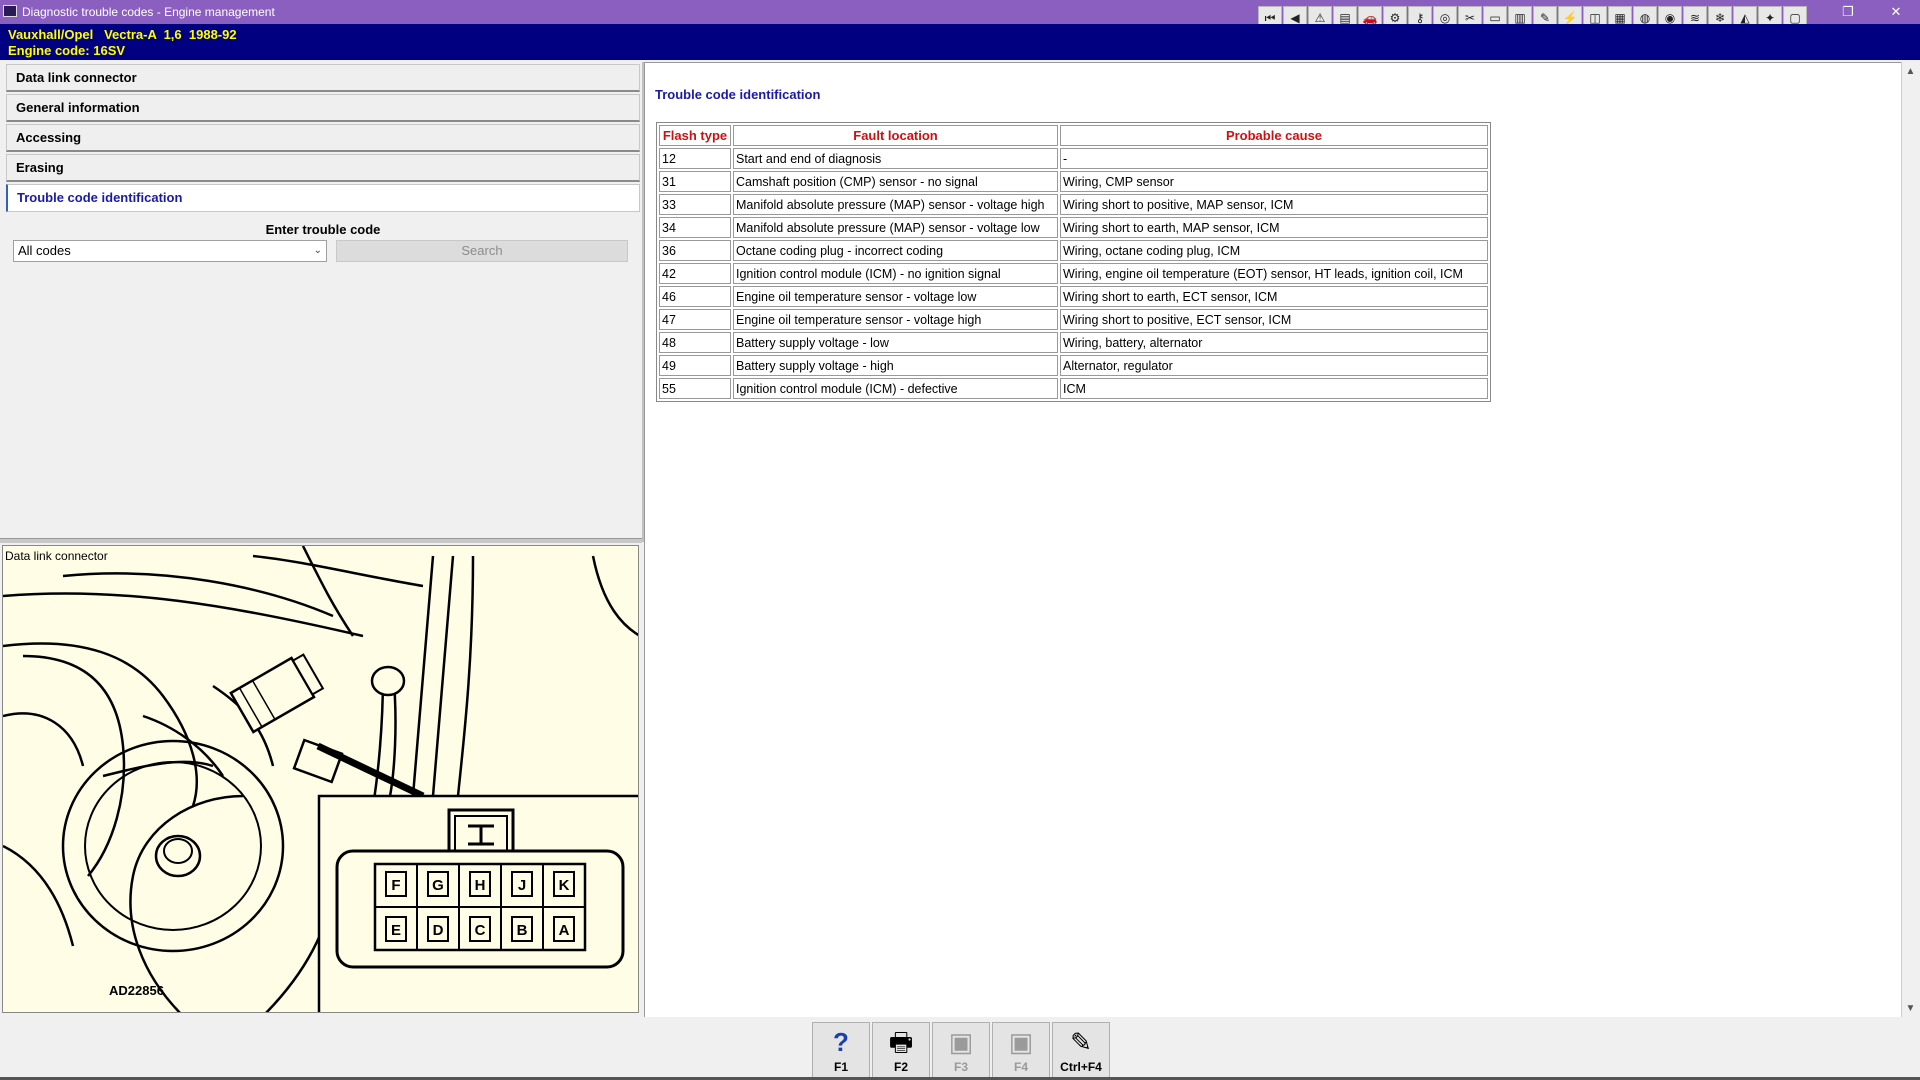 This screenshot has width=1920, height=1080. What do you see at coordinates (321, 540) in the screenshot?
I see `panel-splitter` at bounding box center [321, 540].